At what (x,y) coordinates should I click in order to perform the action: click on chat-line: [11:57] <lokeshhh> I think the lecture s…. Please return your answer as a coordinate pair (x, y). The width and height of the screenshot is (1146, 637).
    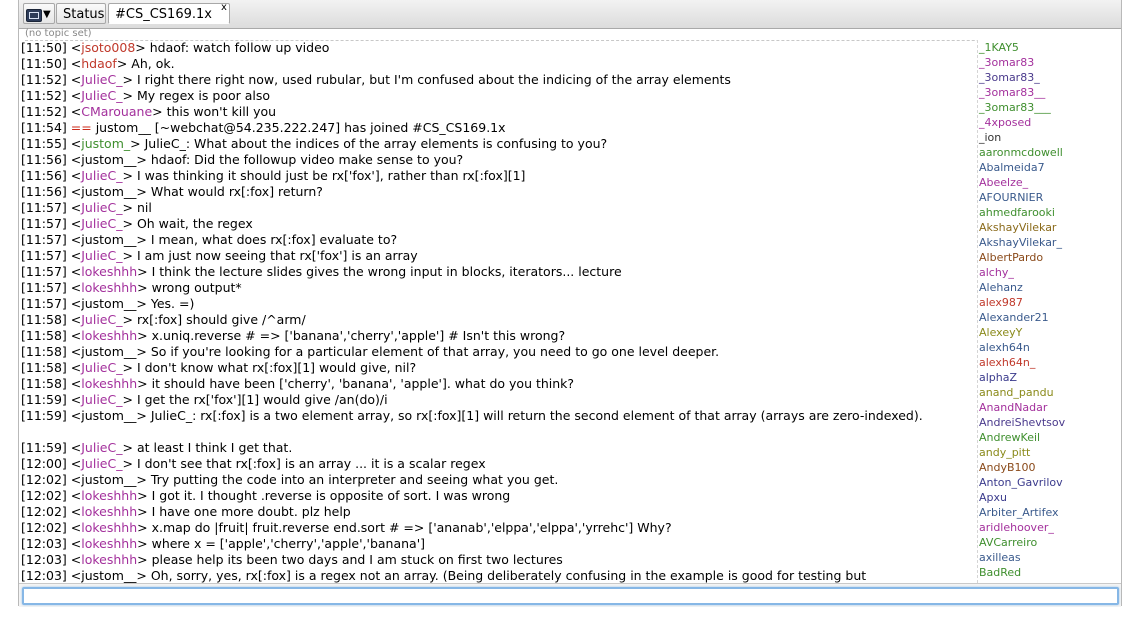
    Looking at the image, I should click on (321, 271).